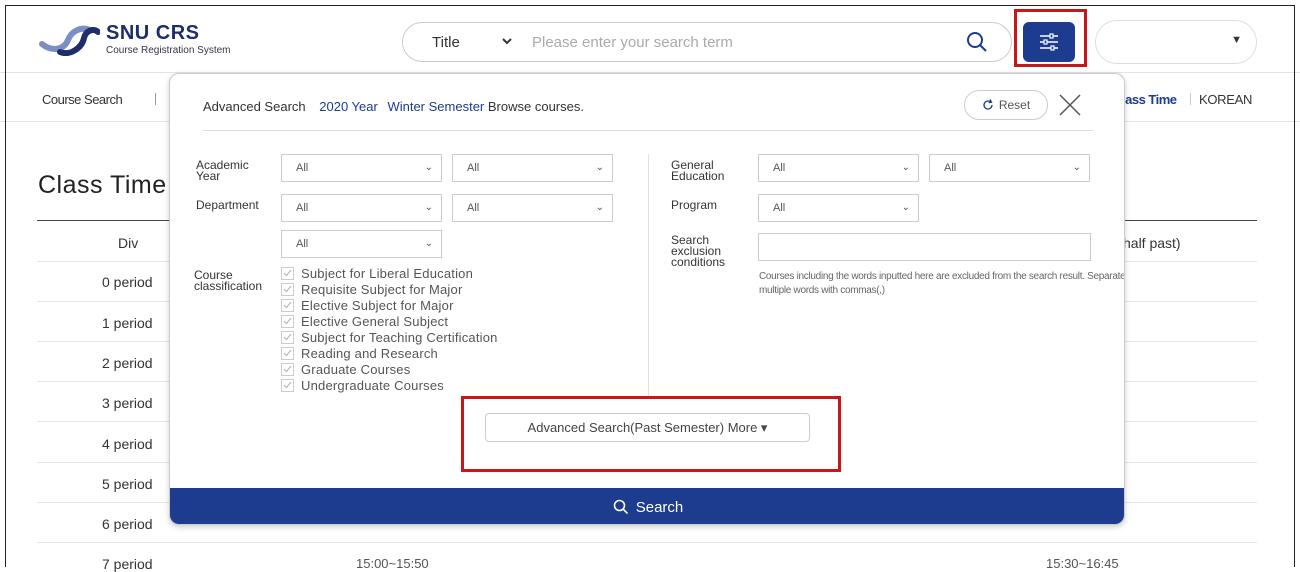 The height and width of the screenshot is (572, 1300). Describe the element at coordinates (369, 353) in the screenshot. I see `classification-label: Reading and Research` at that location.